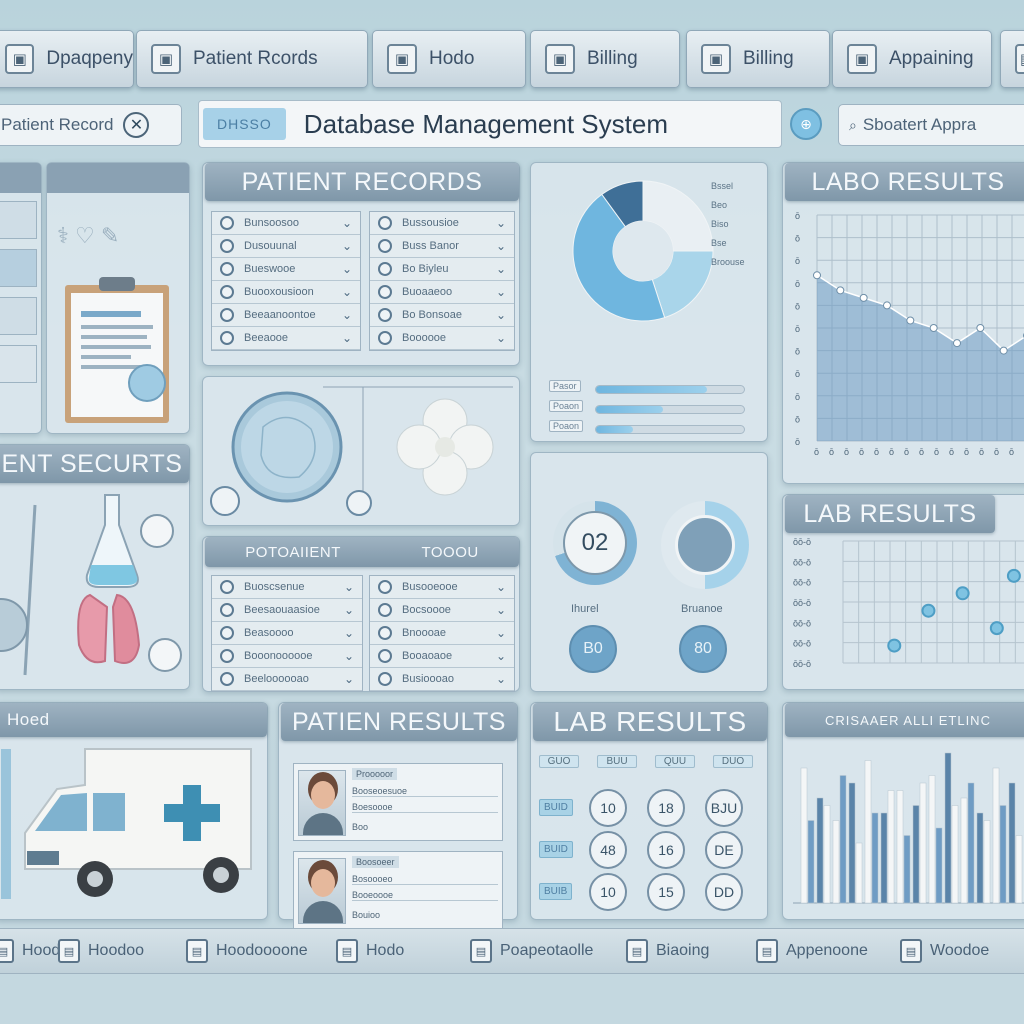  What do you see at coordinates (57, 125) in the screenshot?
I see `patient-record-input: Patient Record` at bounding box center [57, 125].